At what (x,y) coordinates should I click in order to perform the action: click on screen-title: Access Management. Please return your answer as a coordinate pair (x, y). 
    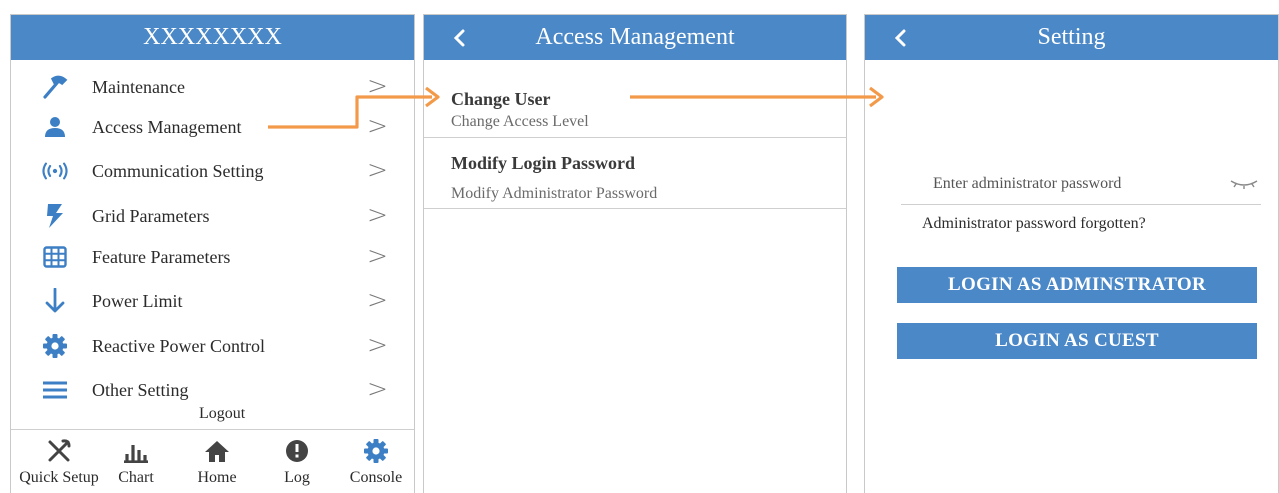
    Looking at the image, I should click on (635, 37).